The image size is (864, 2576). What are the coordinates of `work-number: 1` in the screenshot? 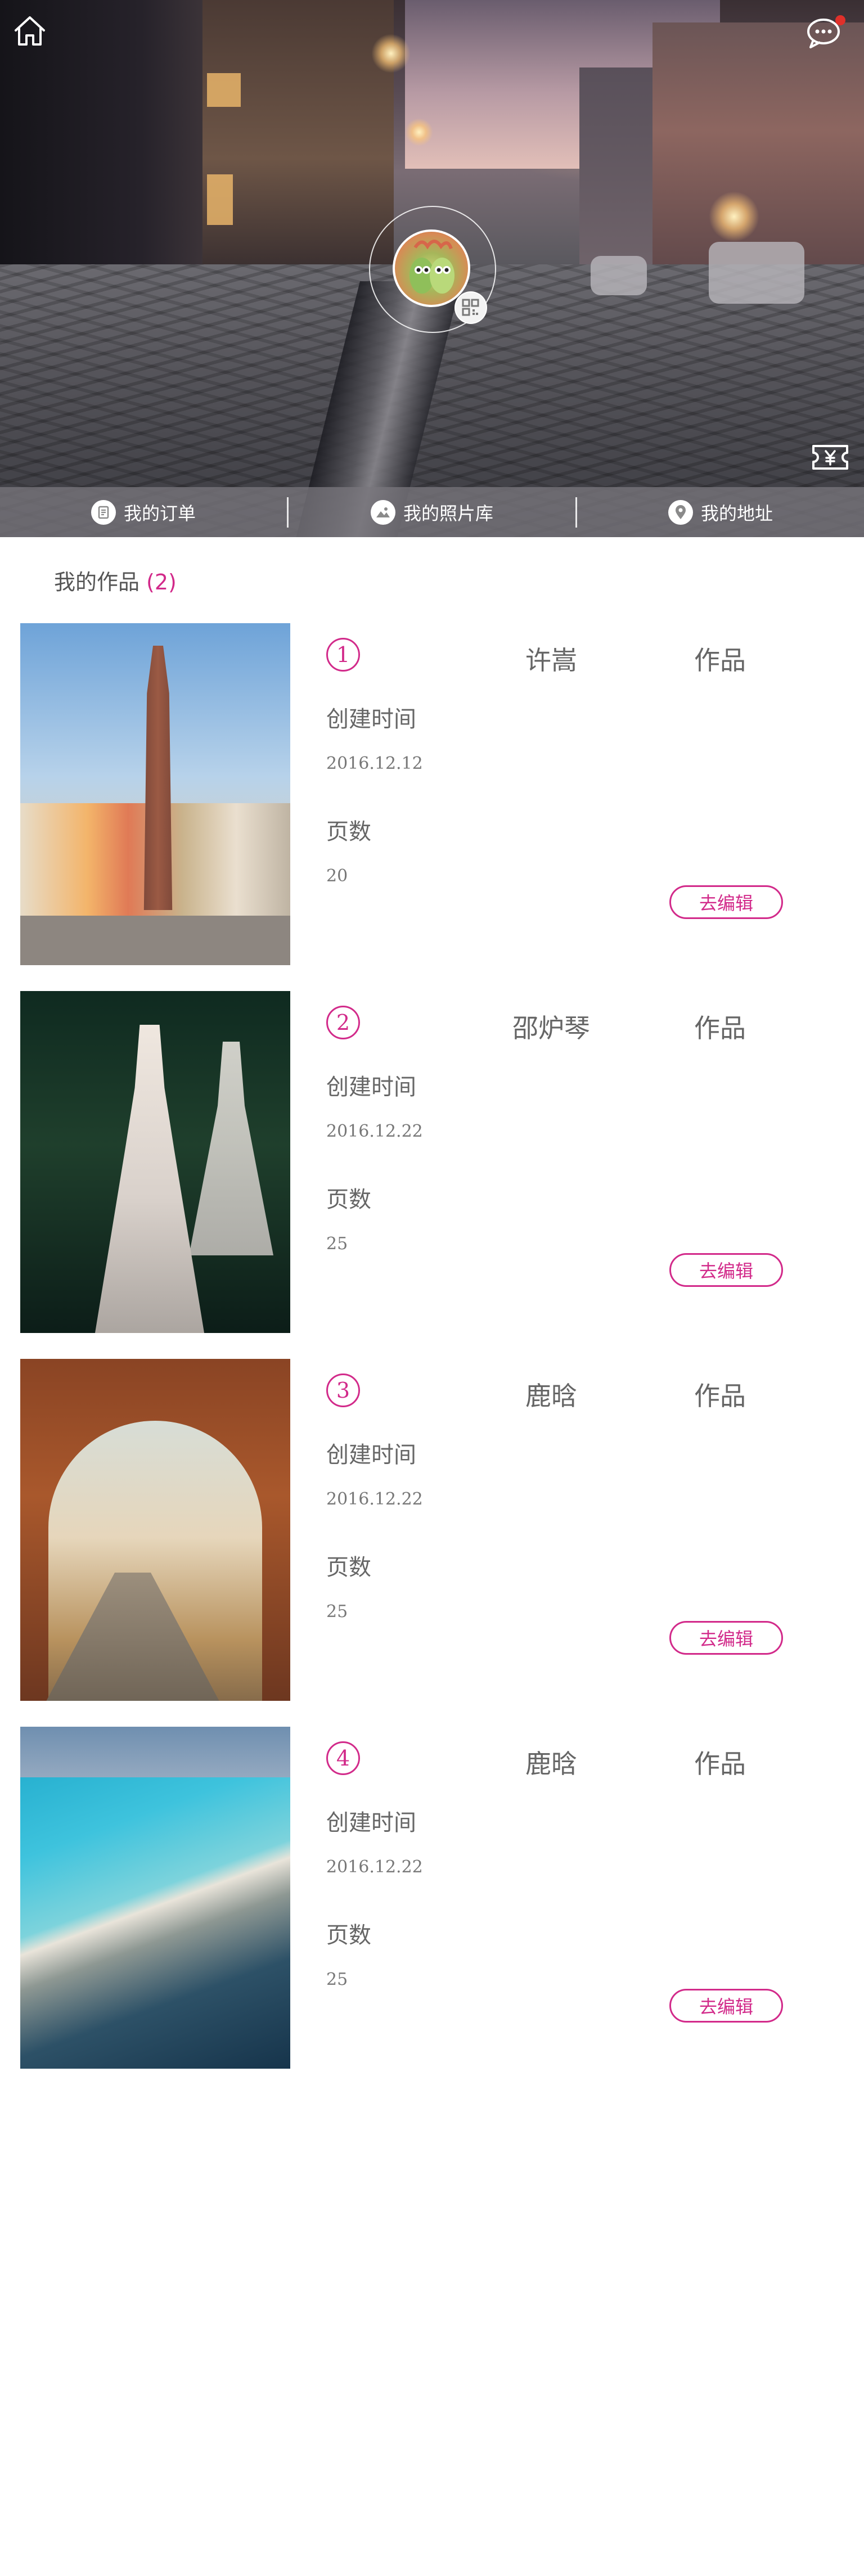 It's located at (343, 655).